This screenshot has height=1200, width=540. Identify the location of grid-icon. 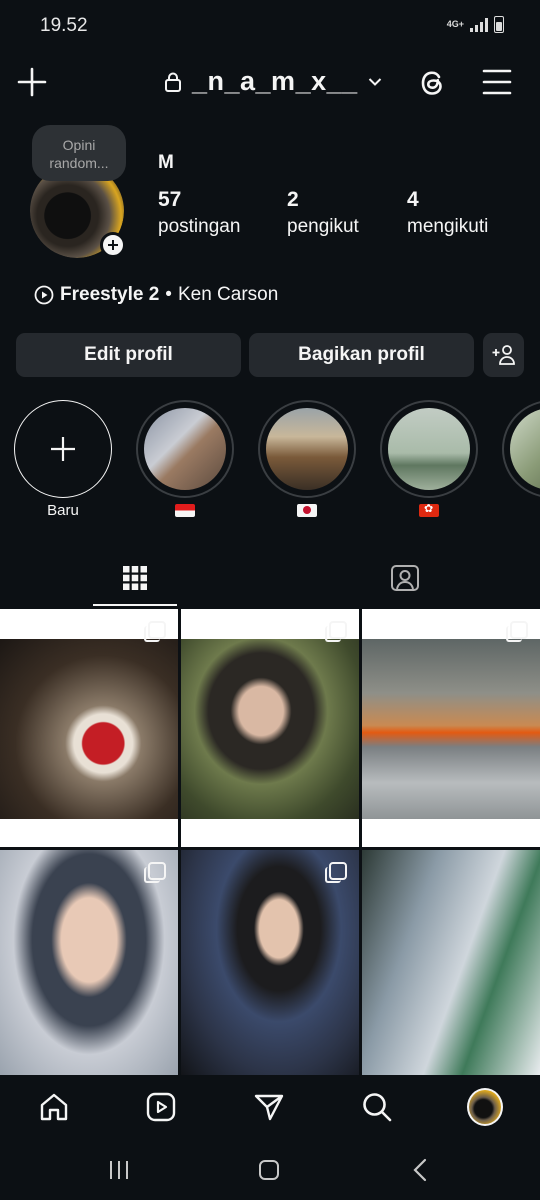
(135, 578).